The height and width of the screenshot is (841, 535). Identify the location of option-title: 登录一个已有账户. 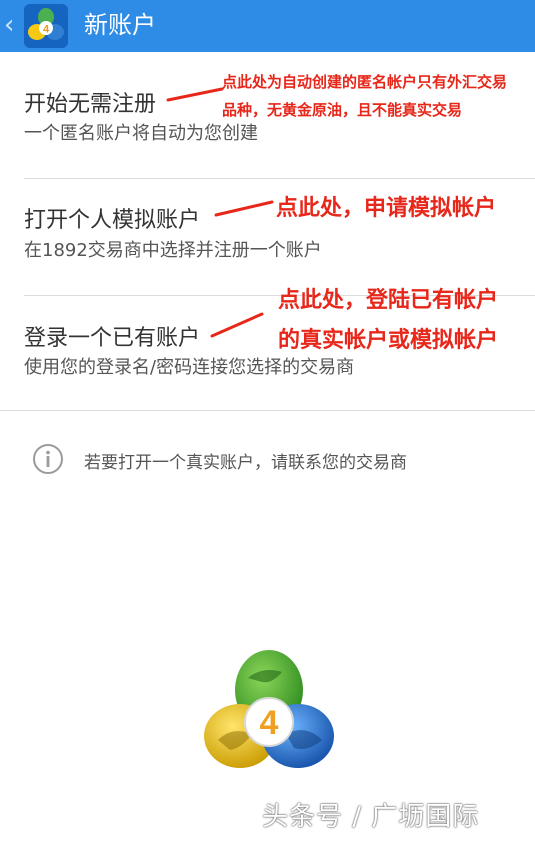
(112, 338).